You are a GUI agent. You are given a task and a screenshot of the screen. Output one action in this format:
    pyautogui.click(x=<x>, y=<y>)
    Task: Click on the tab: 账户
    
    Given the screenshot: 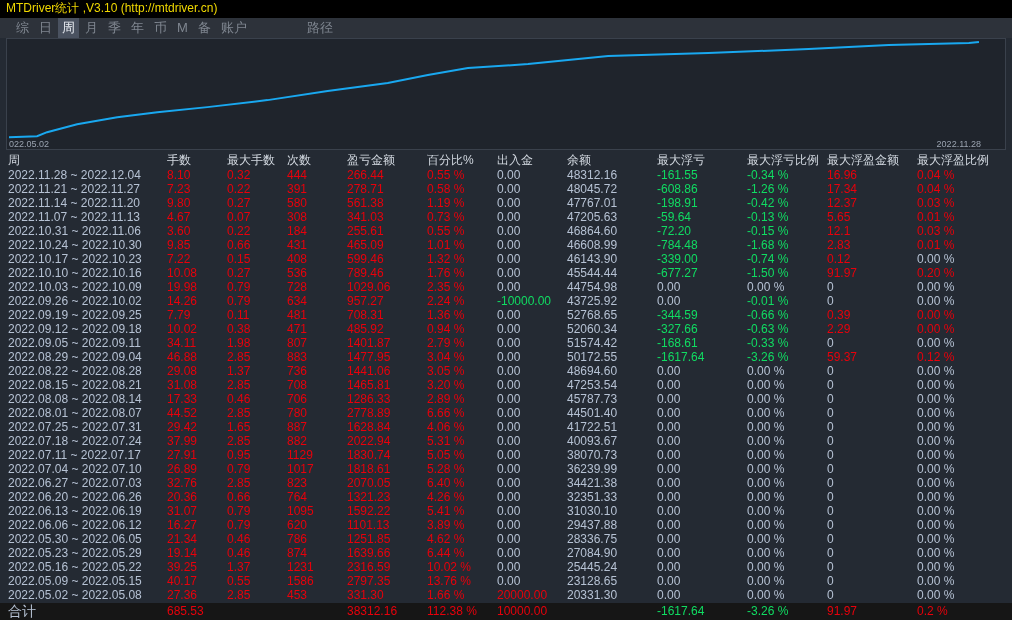 What is the action you would take?
    pyautogui.click(x=233, y=27)
    